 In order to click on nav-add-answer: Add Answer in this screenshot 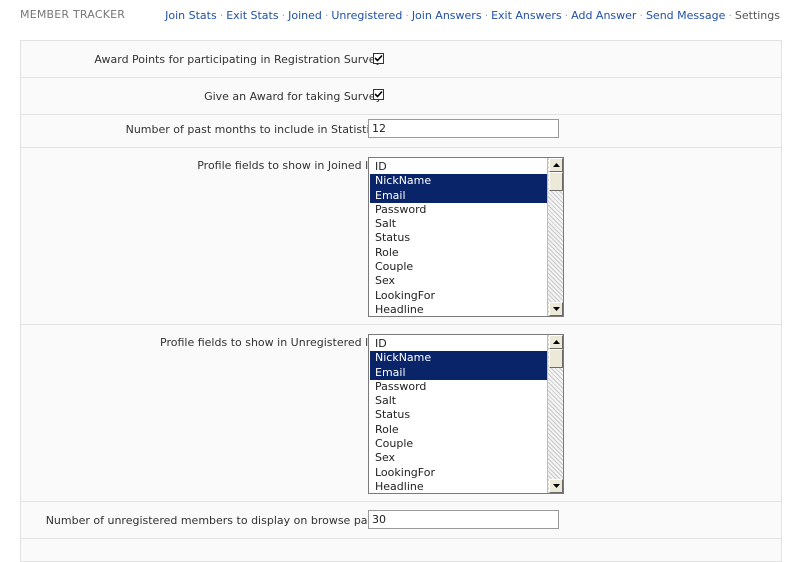, I will do `click(603, 15)`.